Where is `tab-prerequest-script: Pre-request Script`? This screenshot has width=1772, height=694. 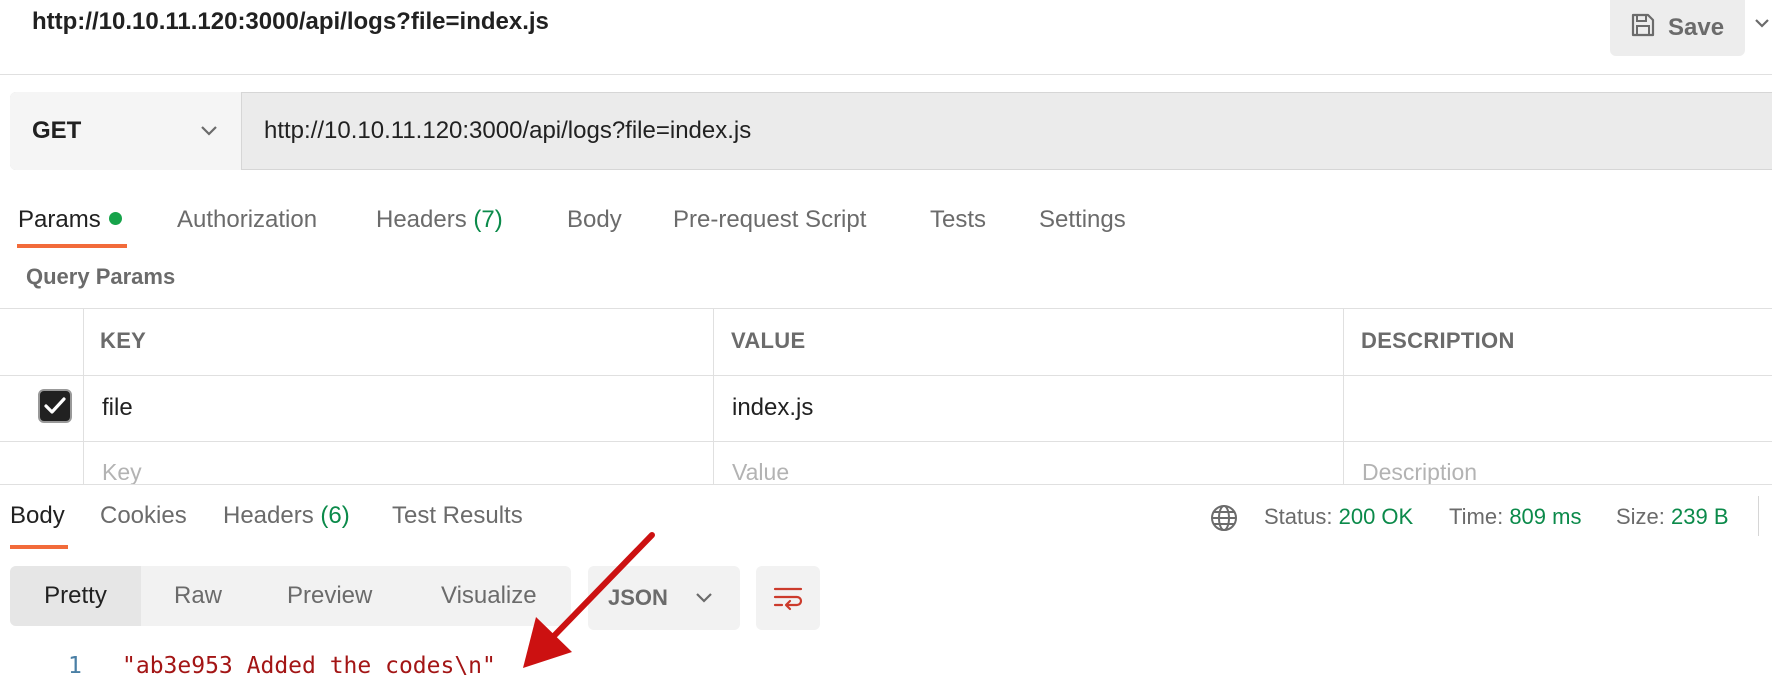
tab-prerequest-script: Pre-request Script is located at coordinates (769, 220).